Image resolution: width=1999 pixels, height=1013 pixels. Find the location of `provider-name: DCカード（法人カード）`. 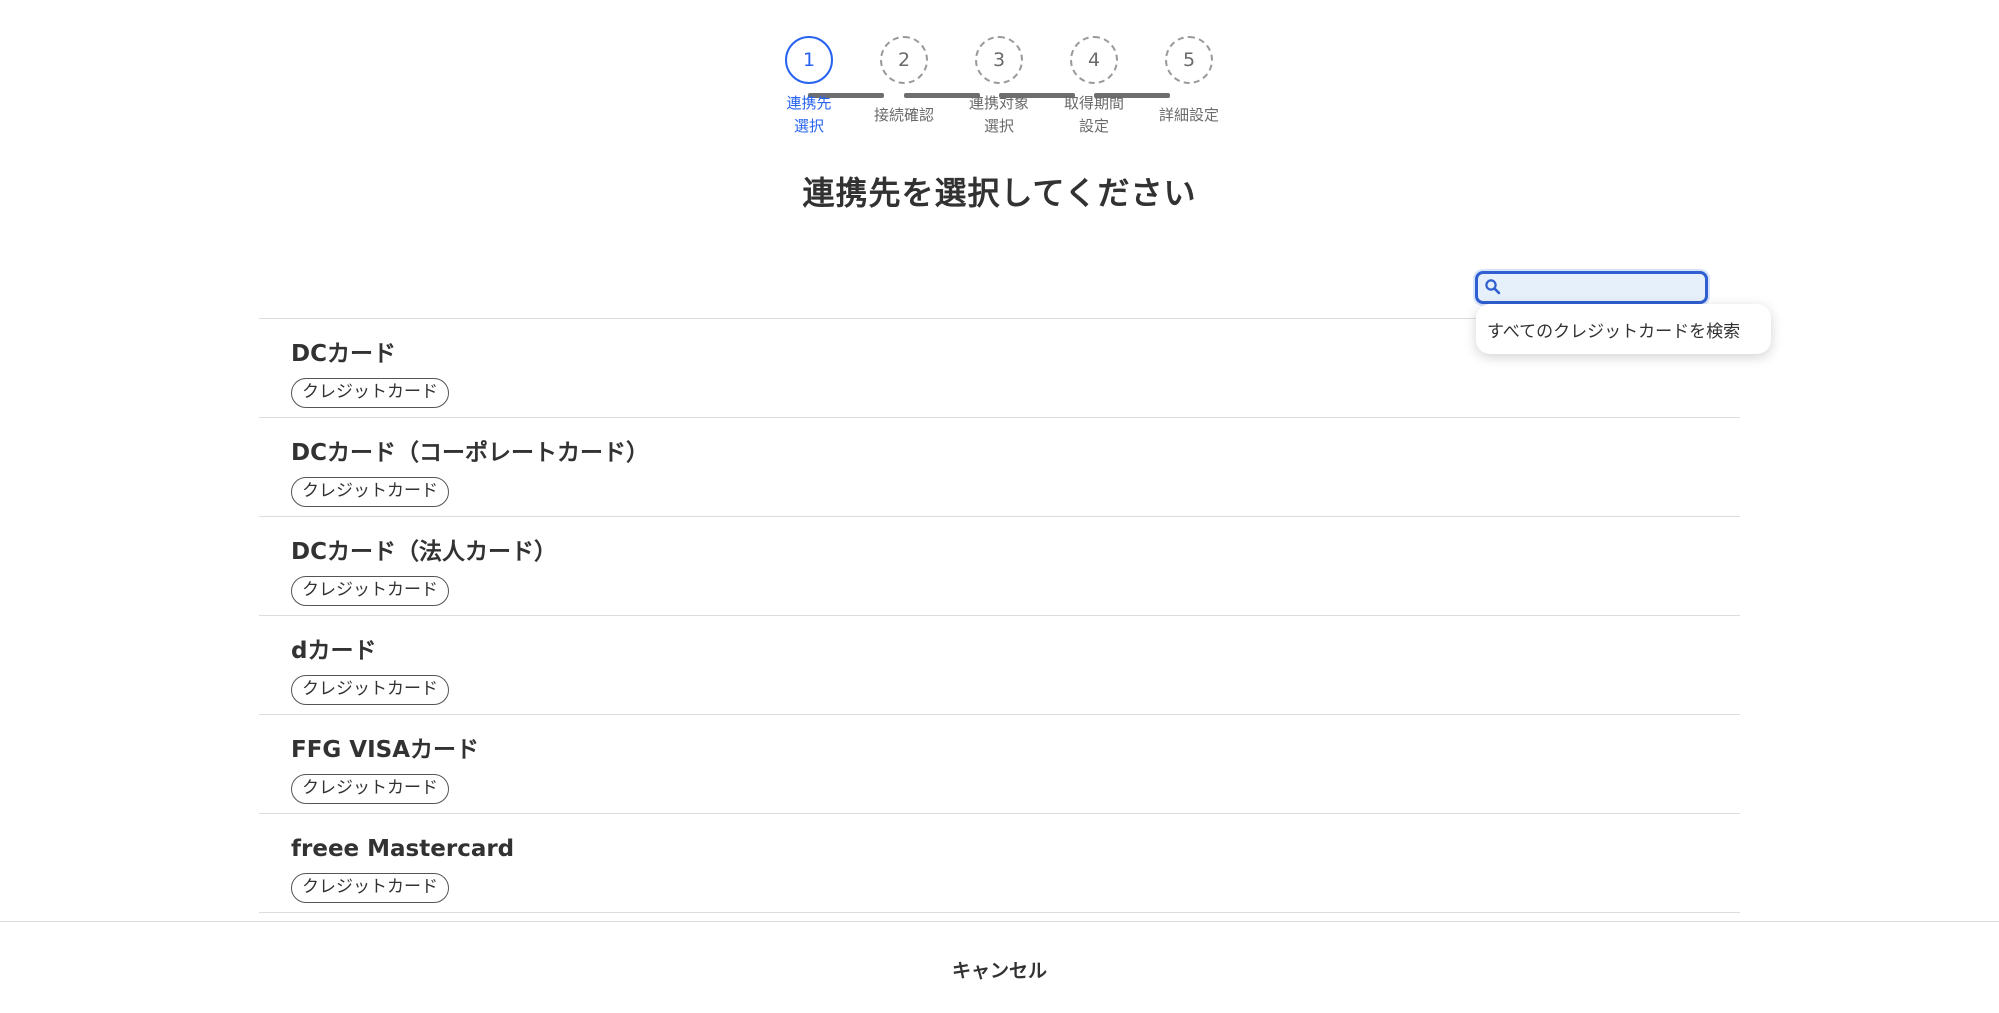

provider-name: DCカード（法人カード） is located at coordinates (424, 552).